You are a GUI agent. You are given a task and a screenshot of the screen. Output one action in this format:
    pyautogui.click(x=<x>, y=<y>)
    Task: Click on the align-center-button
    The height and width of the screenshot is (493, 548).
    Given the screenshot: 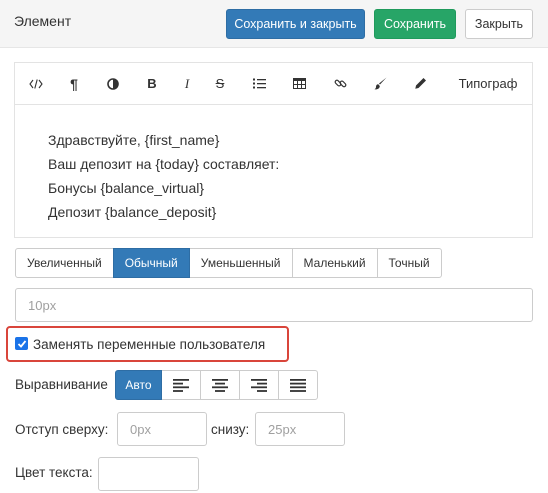 What is the action you would take?
    pyautogui.click(x=220, y=385)
    